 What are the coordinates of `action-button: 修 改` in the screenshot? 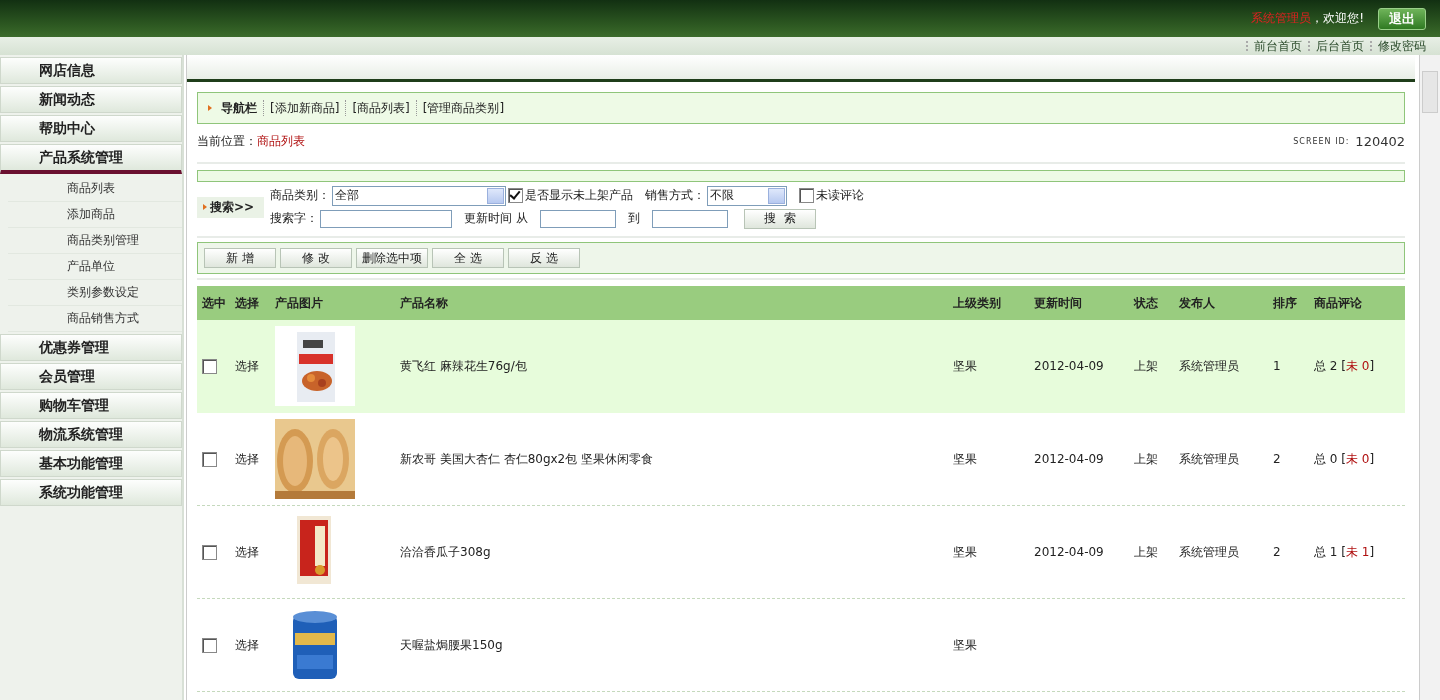 It's located at (316, 258).